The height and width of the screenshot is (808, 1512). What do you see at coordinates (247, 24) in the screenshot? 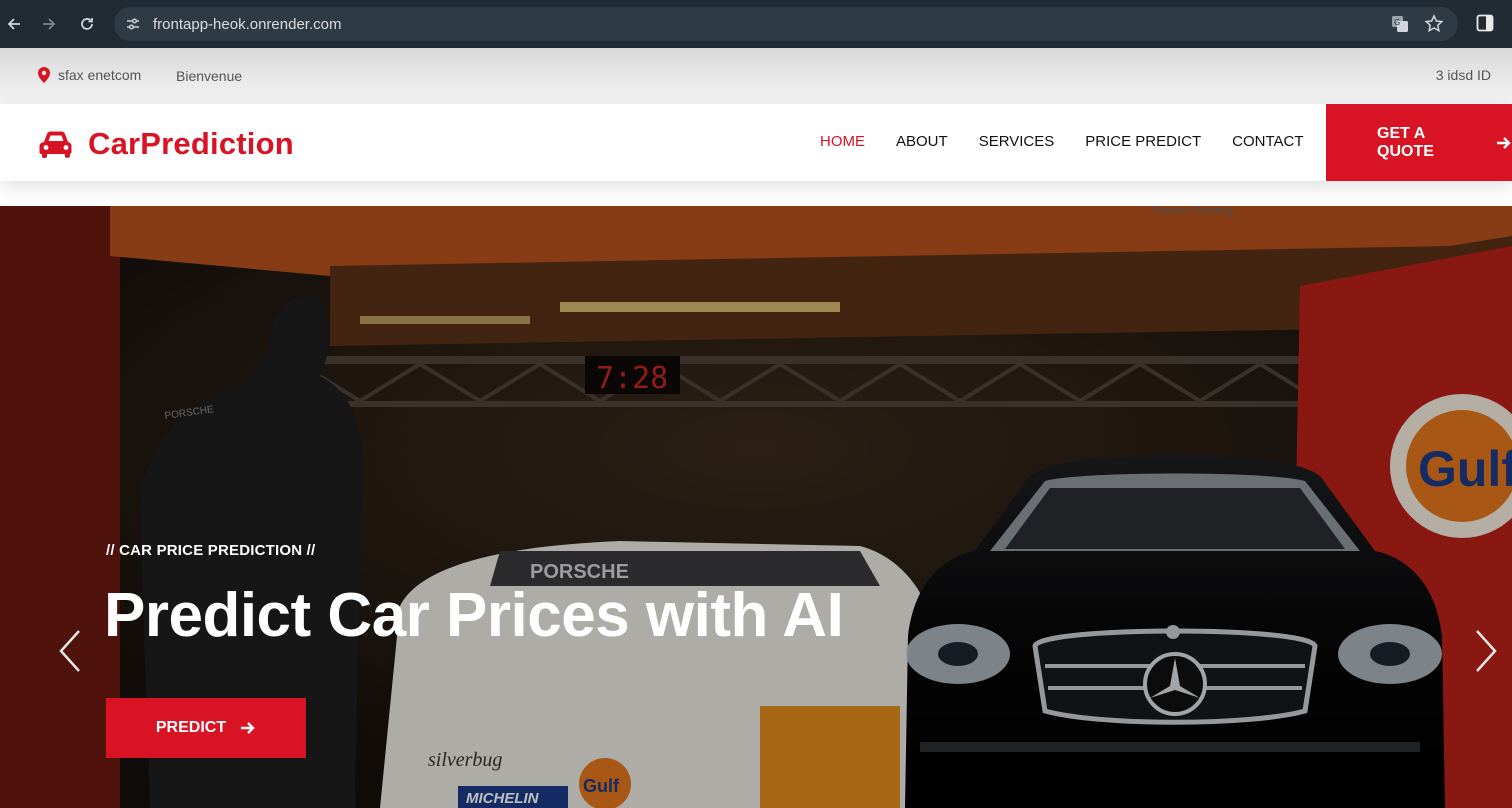
I see `url-text: frontapp-heok.onrender.com` at bounding box center [247, 24].